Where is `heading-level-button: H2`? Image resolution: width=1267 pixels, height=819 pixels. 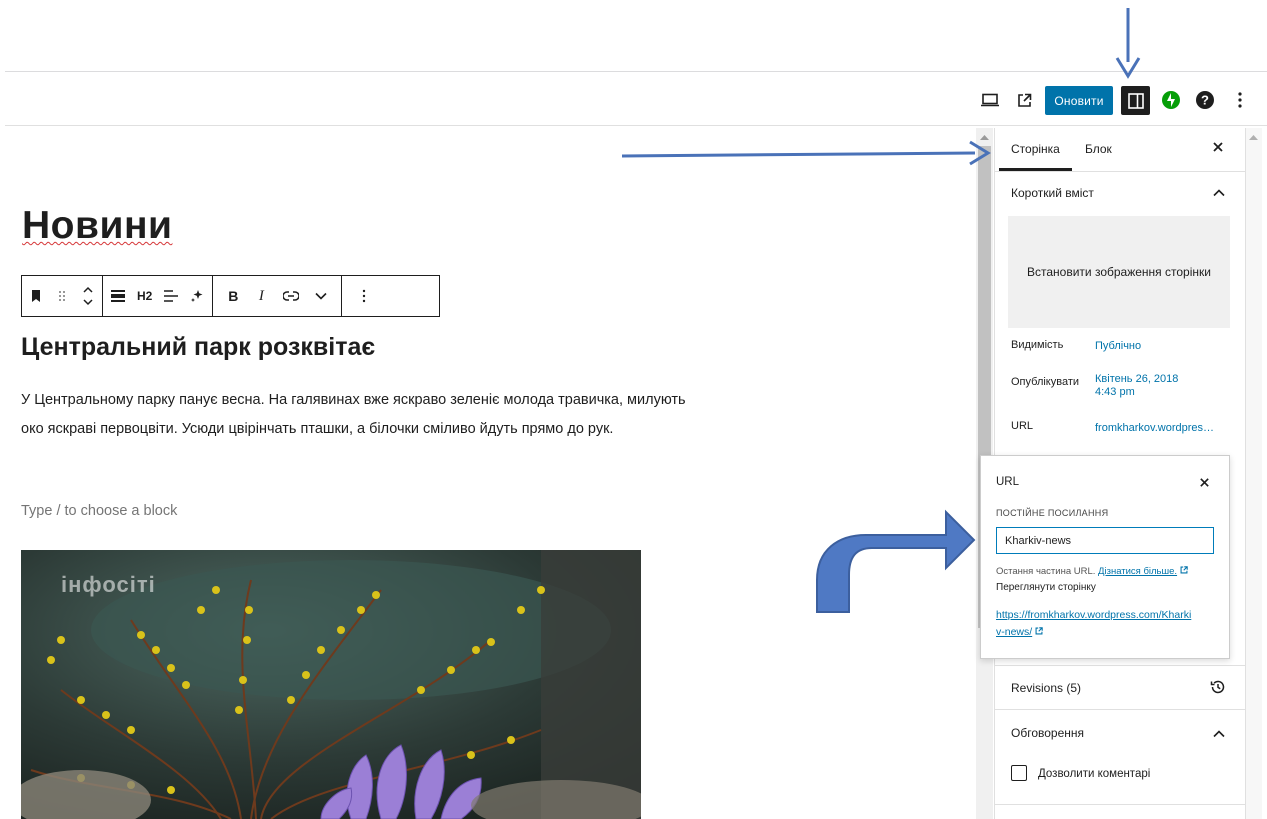 heading-level-button: H2 is located at coordinates (144, 296).